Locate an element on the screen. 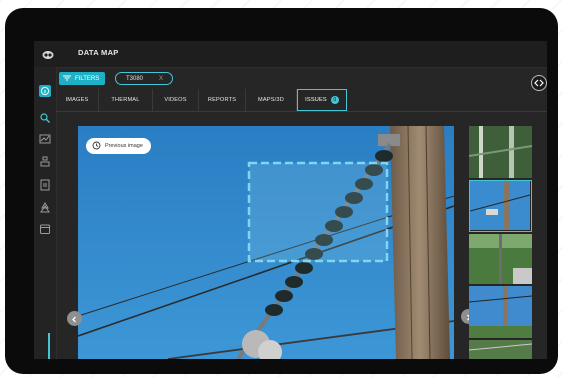 The width and height of the screenshot is (563, 377). tab-label: THERMAL is located at coordinates (125, 100).